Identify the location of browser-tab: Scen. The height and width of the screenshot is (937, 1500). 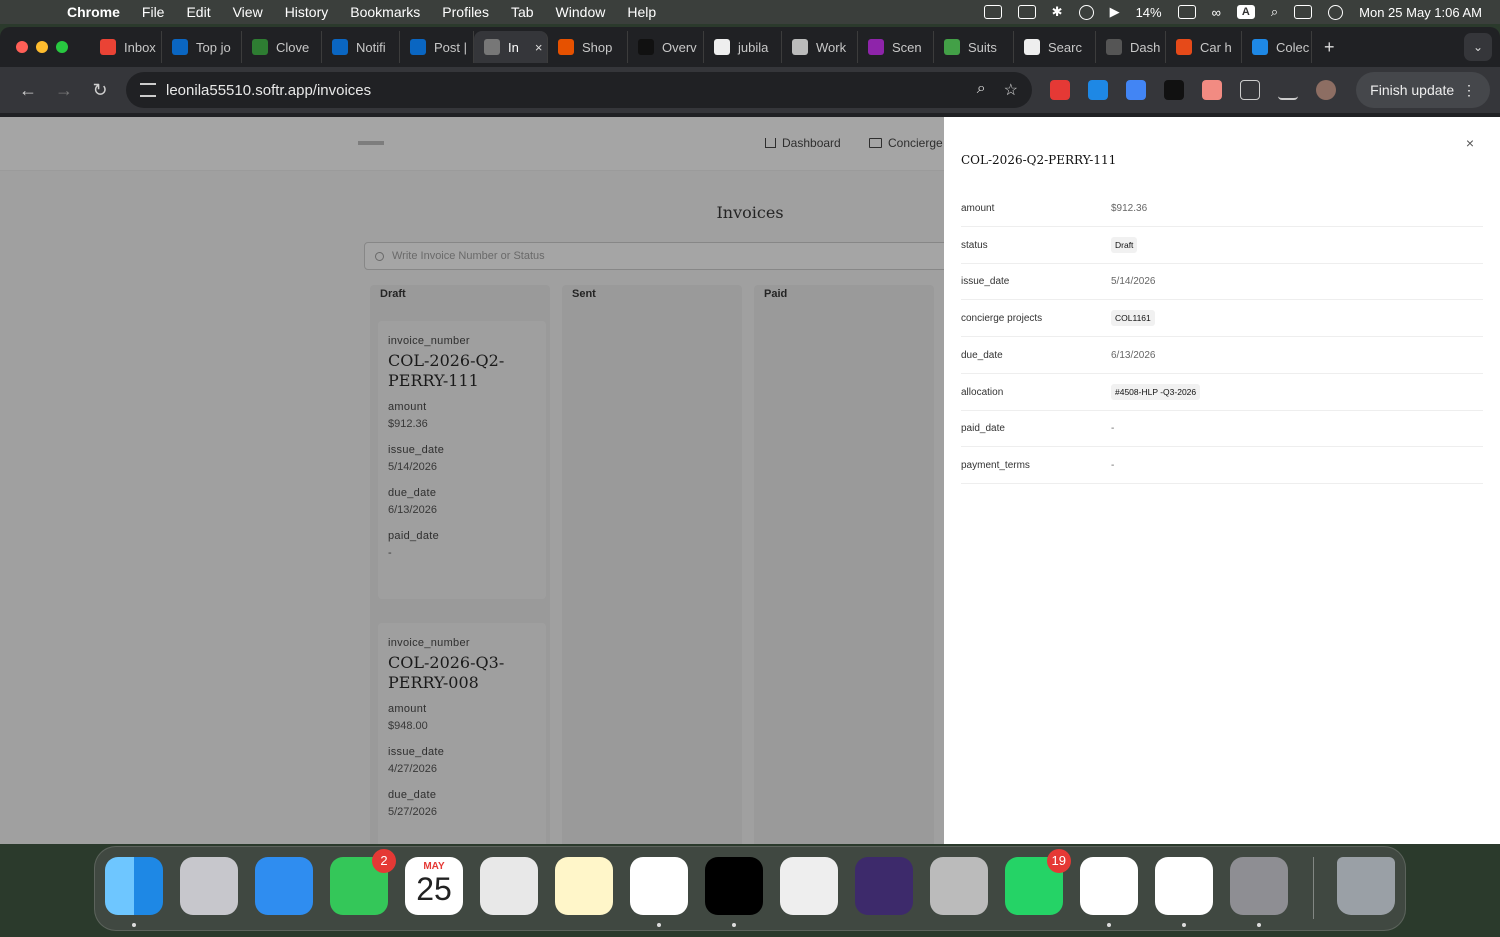
(896, 47).